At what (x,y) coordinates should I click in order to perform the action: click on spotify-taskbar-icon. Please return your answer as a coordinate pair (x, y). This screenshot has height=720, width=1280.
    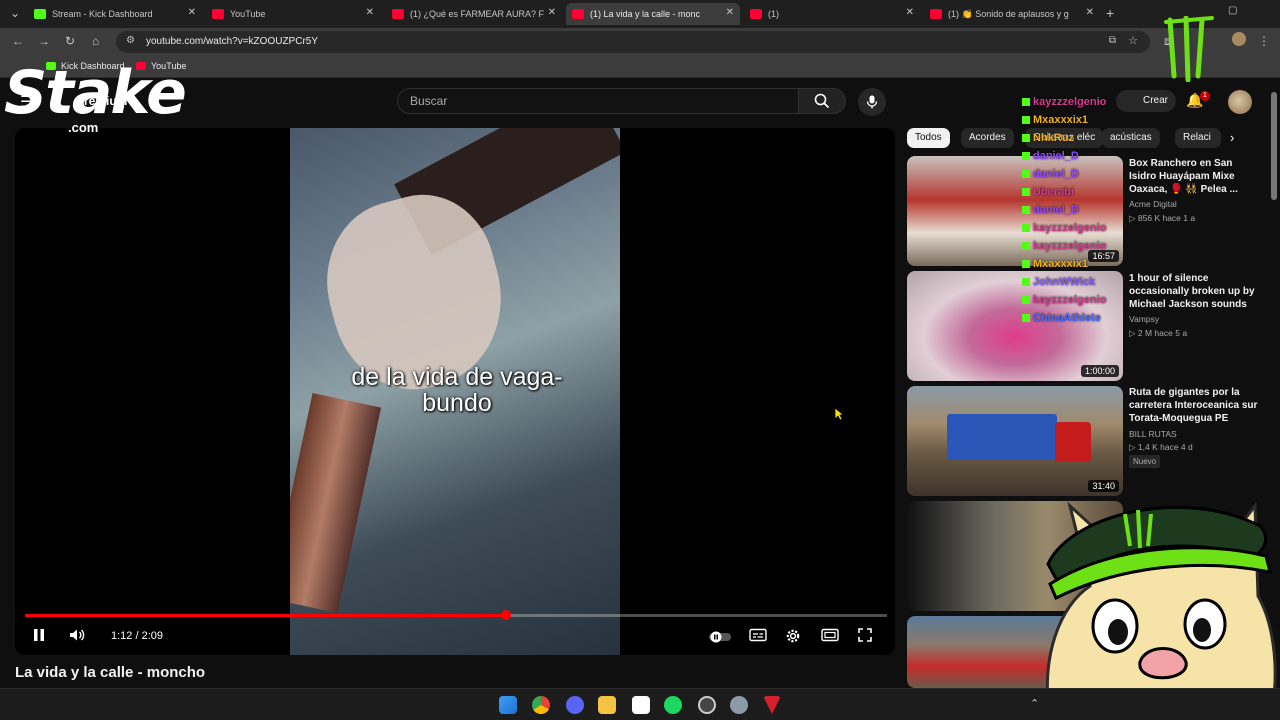
    Looking at the image, I should click on (673, 705).